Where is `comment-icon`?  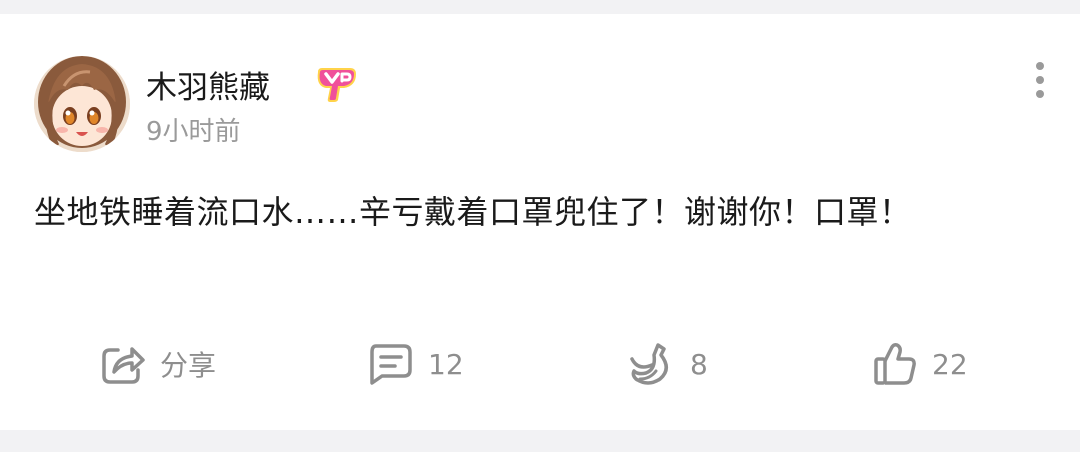
comment-icon is located at coordinates (391, 364).